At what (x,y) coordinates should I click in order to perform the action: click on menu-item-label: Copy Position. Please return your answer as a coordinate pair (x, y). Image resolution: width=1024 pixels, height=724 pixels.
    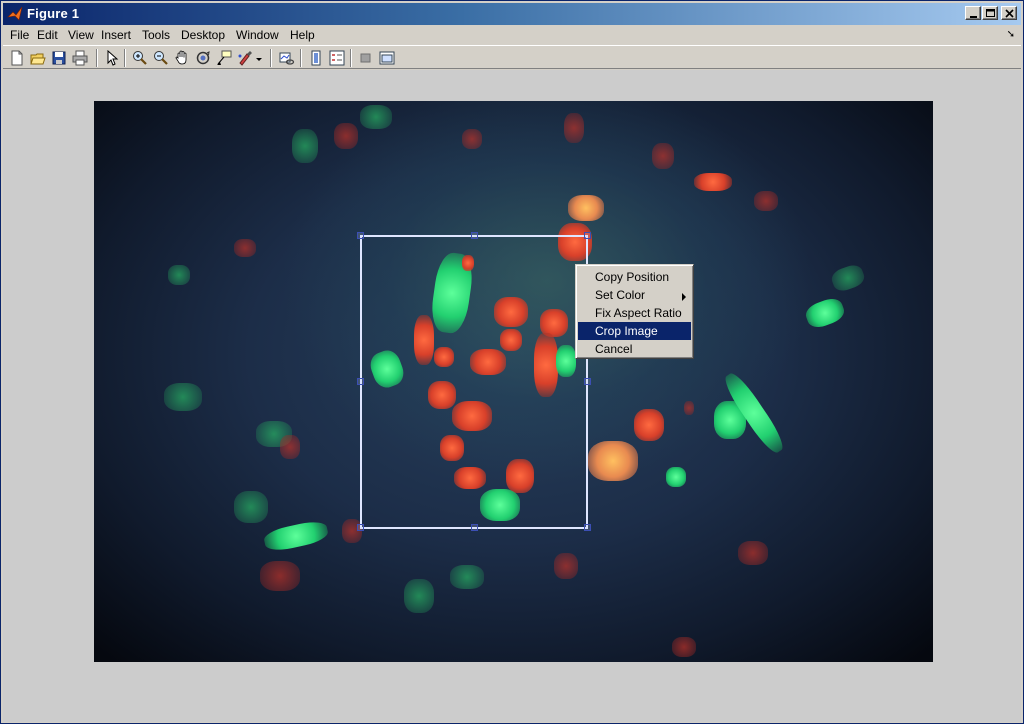
    Looking at the image, I should click on (632, 277).